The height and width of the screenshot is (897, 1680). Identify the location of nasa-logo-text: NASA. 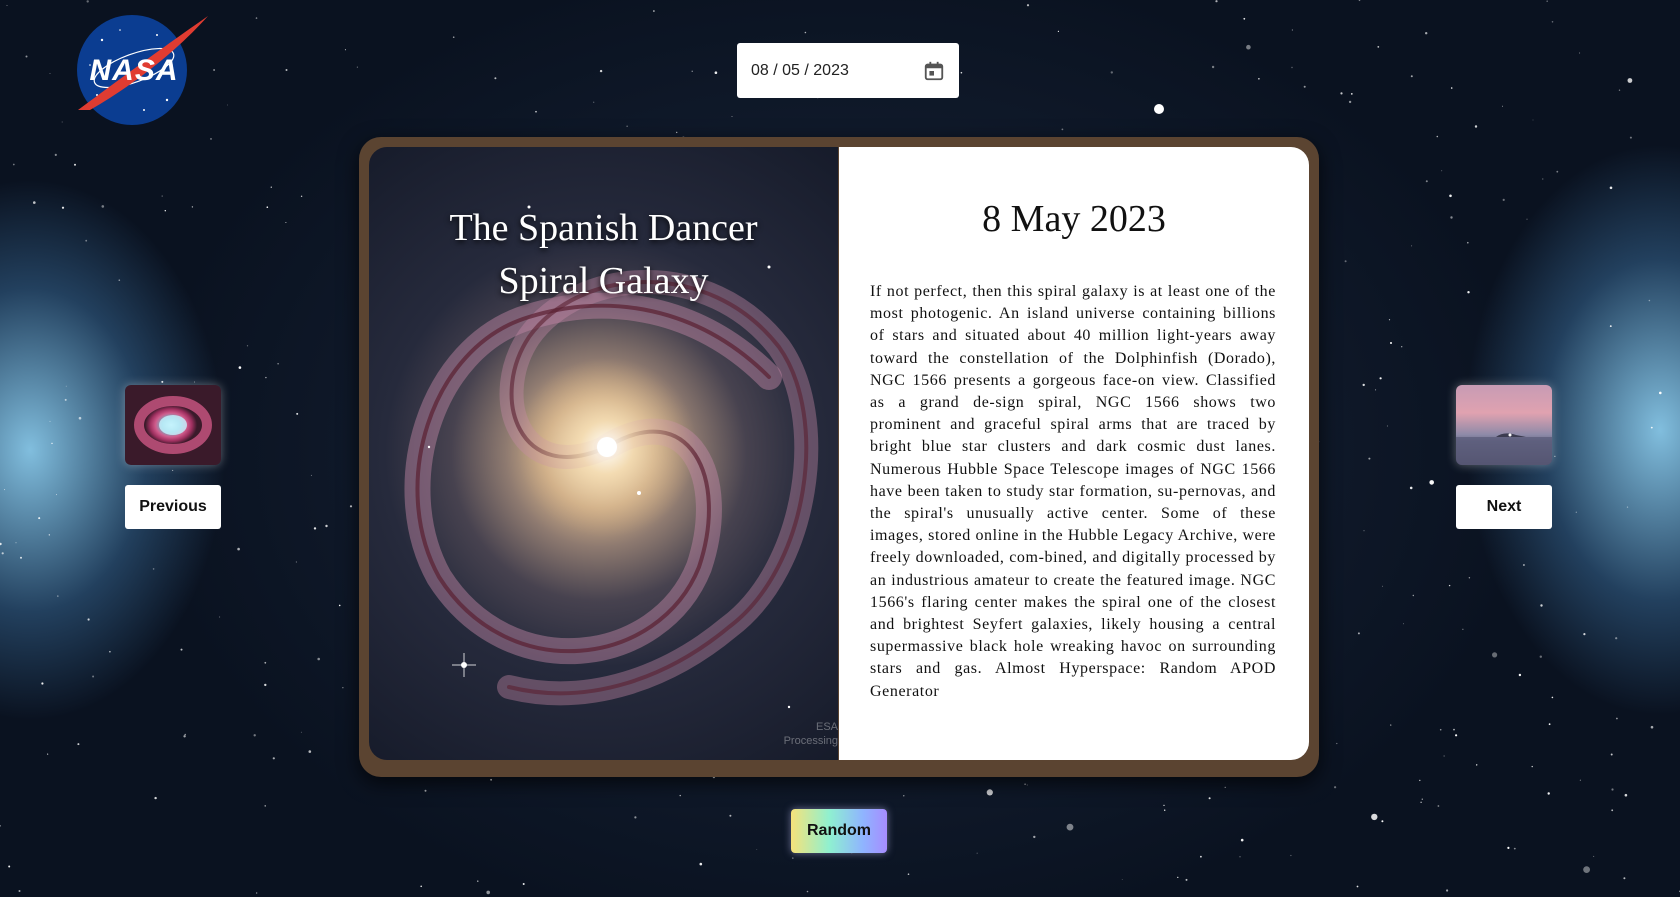
(133, 70).